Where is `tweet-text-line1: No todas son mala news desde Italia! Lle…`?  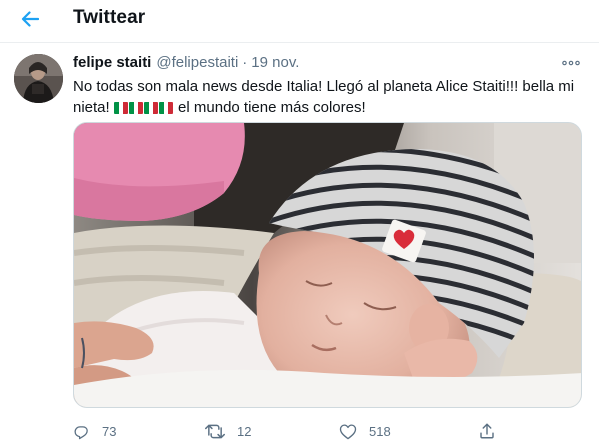
tweet-text-line1: No todas son mala news desde Italia! Lle… is located at coordinates (324, 86).